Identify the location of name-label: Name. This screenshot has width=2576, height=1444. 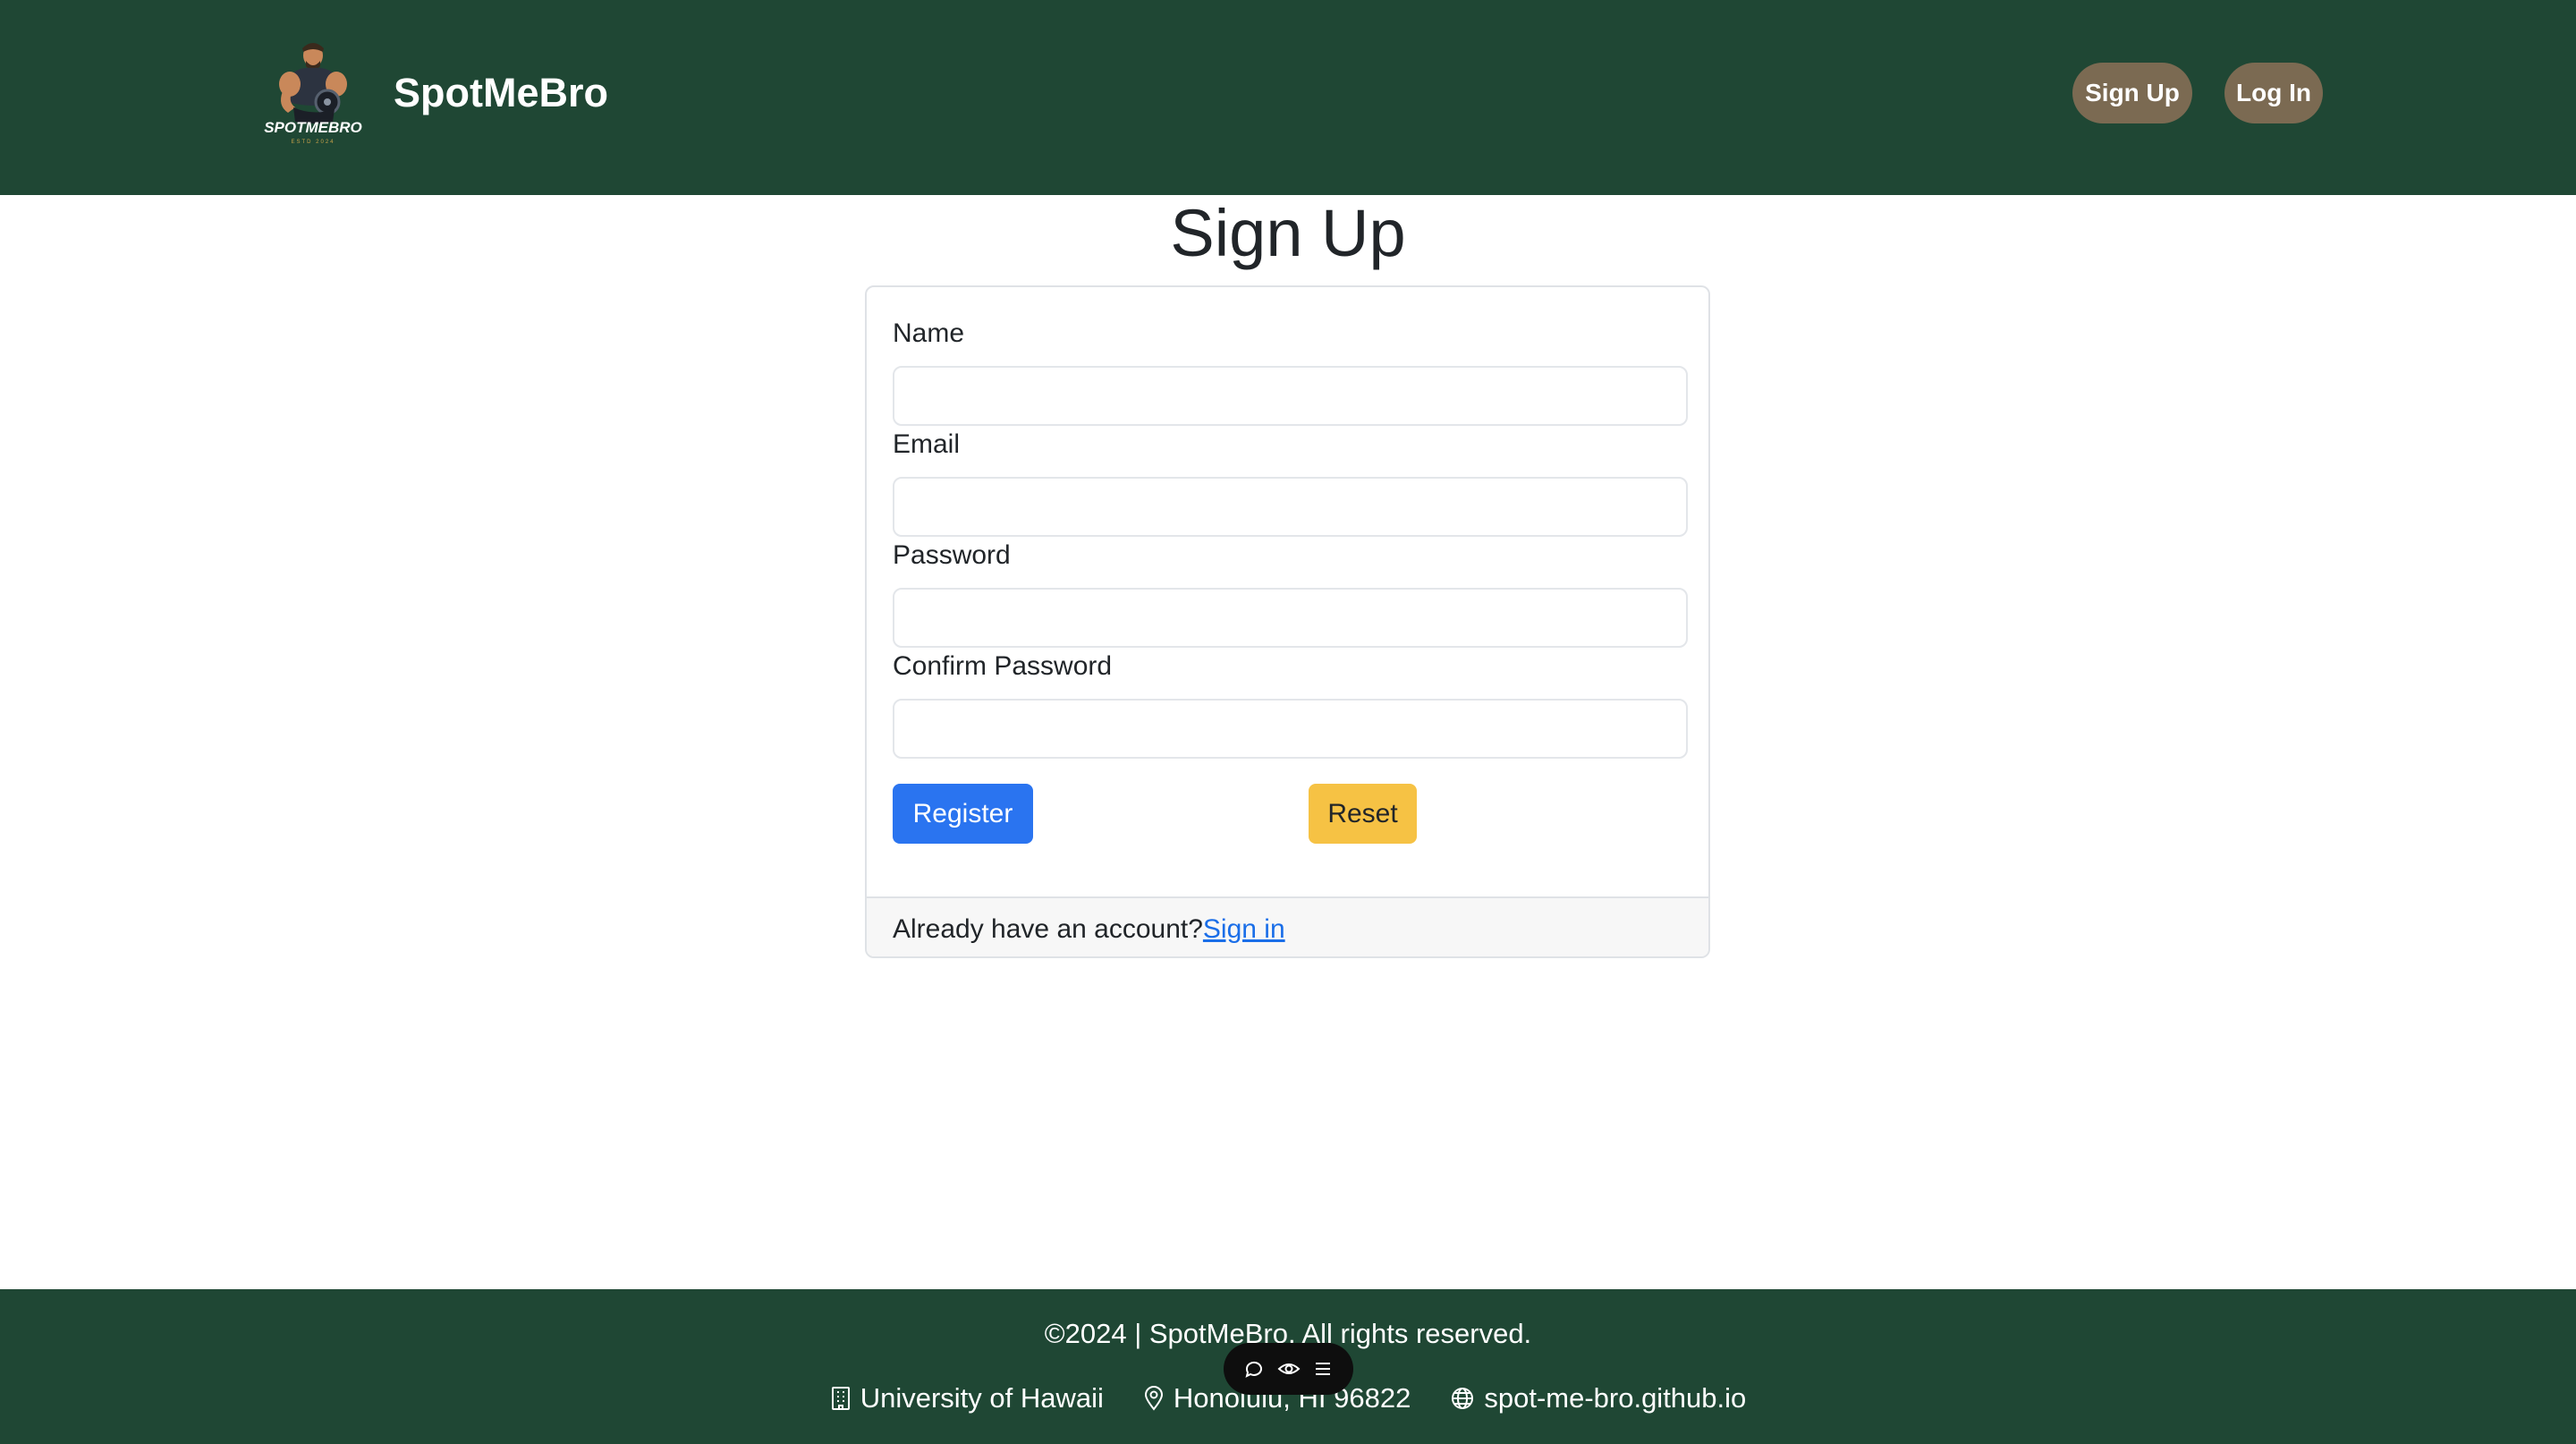
(929, 334).